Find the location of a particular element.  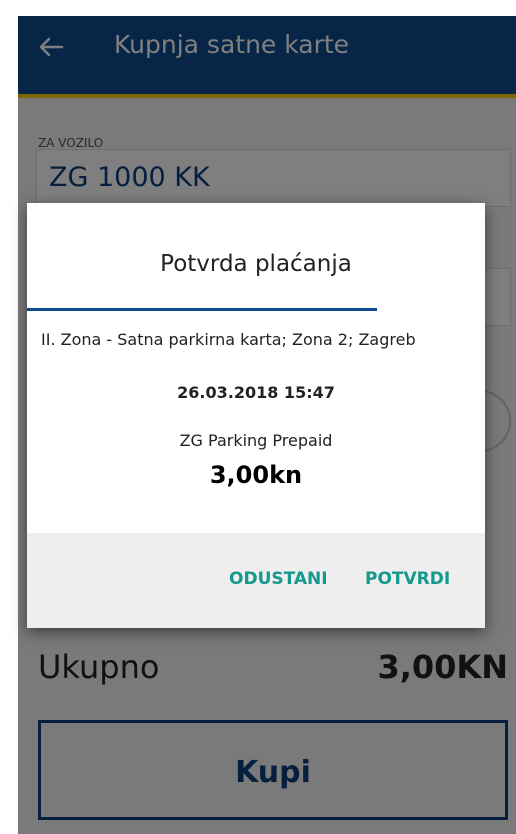

dialog-title: Potvrda plaćanja is located at coordinates (256, 264).